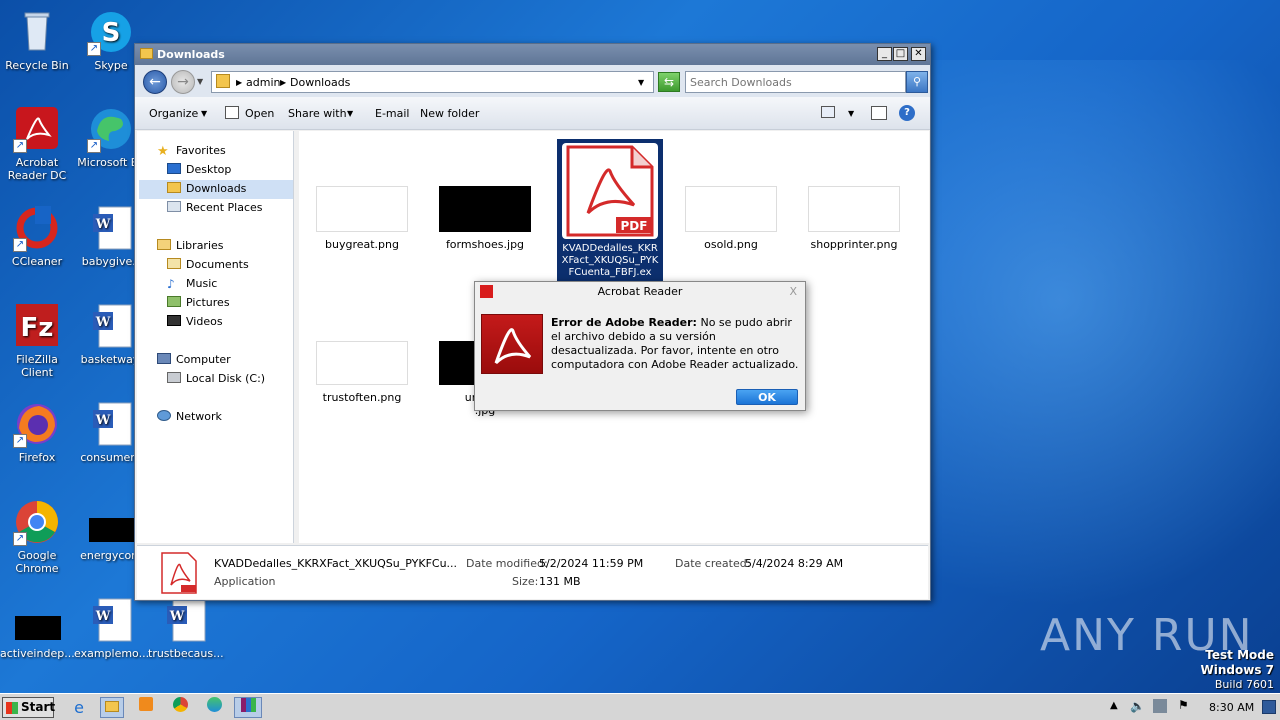 The image size is (1280, 720). Describe the element at coordinates (884, 54) in the screenshot. I see `minimize-button: _` at that location.